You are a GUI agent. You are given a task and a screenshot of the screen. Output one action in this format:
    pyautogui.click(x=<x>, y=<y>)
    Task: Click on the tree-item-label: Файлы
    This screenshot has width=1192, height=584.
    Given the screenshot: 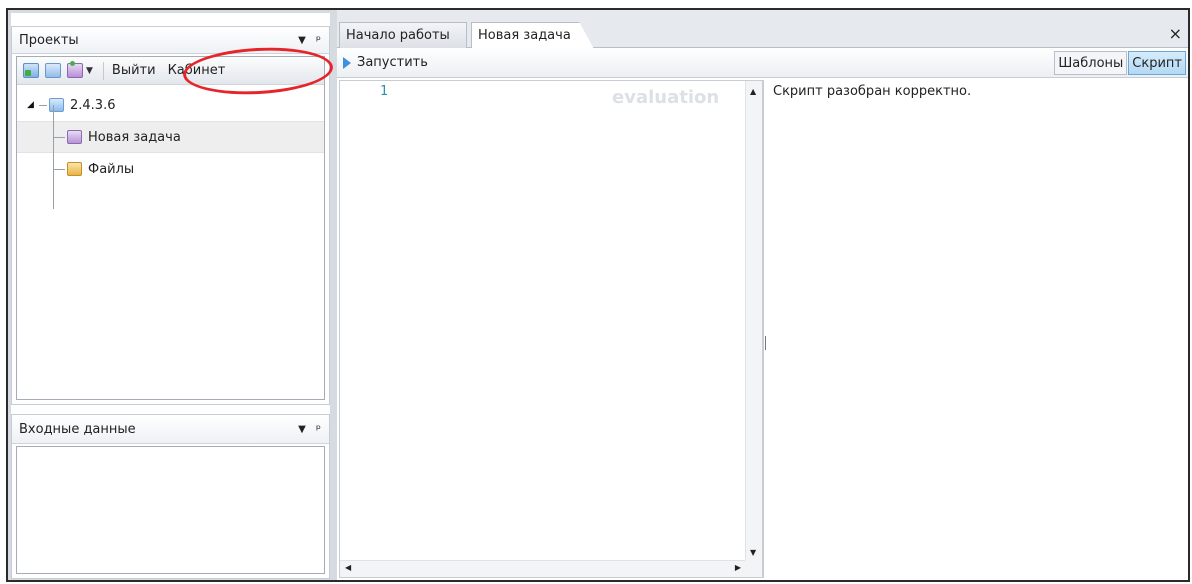 What is the action you would take?
    pyautogui.click(x=111, y=169)
    